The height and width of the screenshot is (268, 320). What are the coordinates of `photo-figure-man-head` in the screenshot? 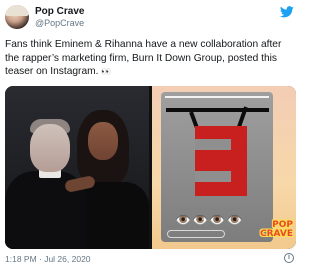 It's located at (50, 148).